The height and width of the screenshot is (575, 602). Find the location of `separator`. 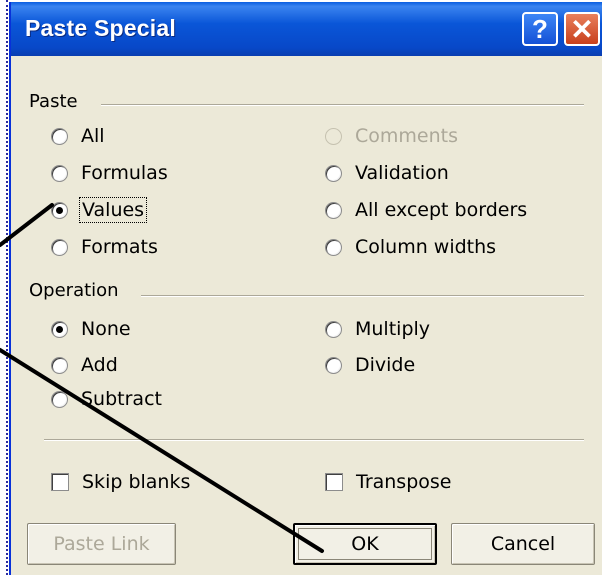

separator is located at coordinates (314, 440).